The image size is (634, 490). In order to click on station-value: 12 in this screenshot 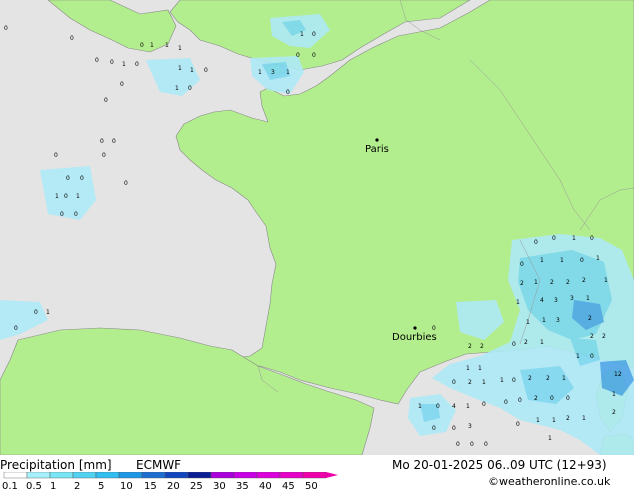, I will do `click(618, 374)`.